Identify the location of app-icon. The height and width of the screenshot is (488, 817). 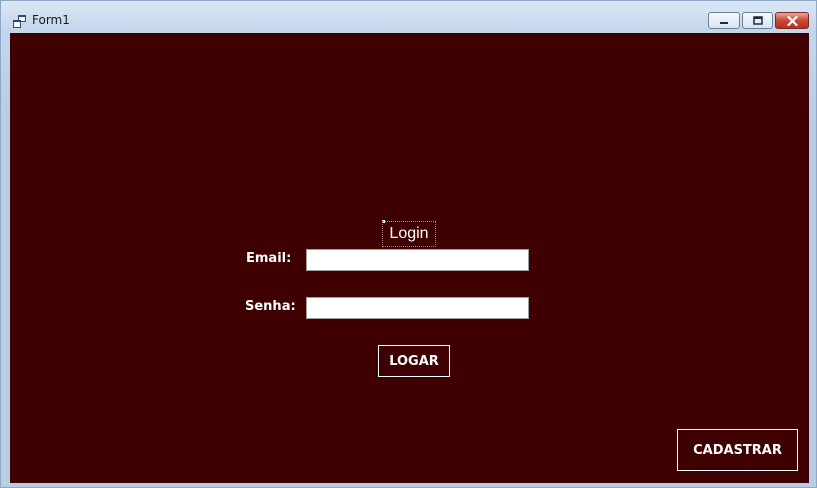
(19, 20).